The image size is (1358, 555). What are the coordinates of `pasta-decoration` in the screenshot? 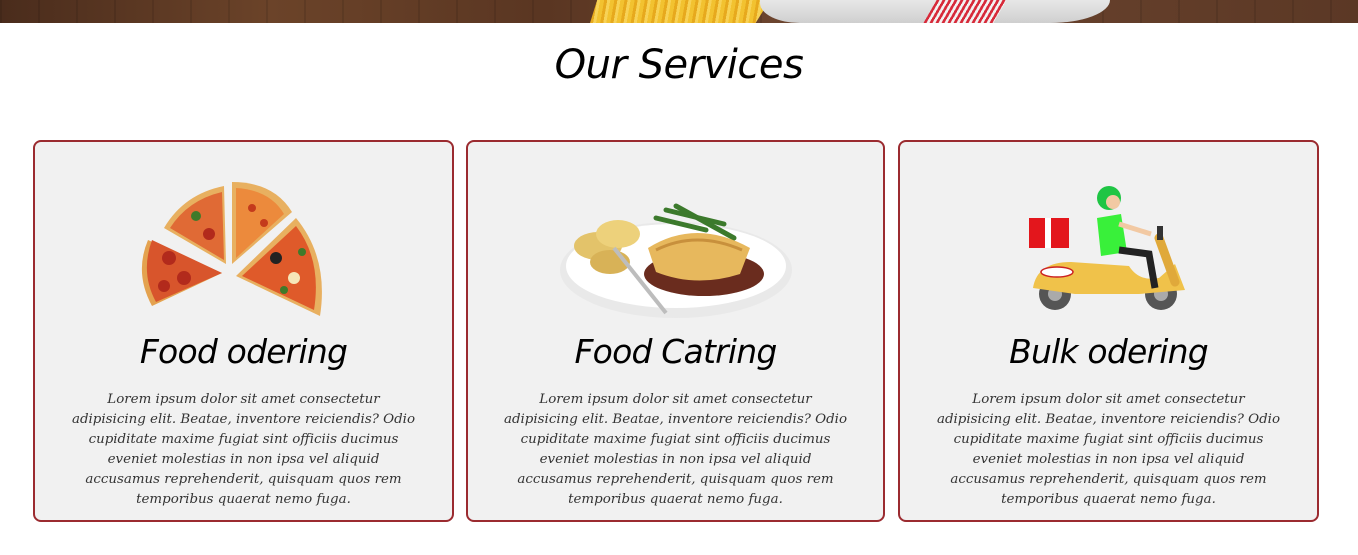 It's located at (680, 11).